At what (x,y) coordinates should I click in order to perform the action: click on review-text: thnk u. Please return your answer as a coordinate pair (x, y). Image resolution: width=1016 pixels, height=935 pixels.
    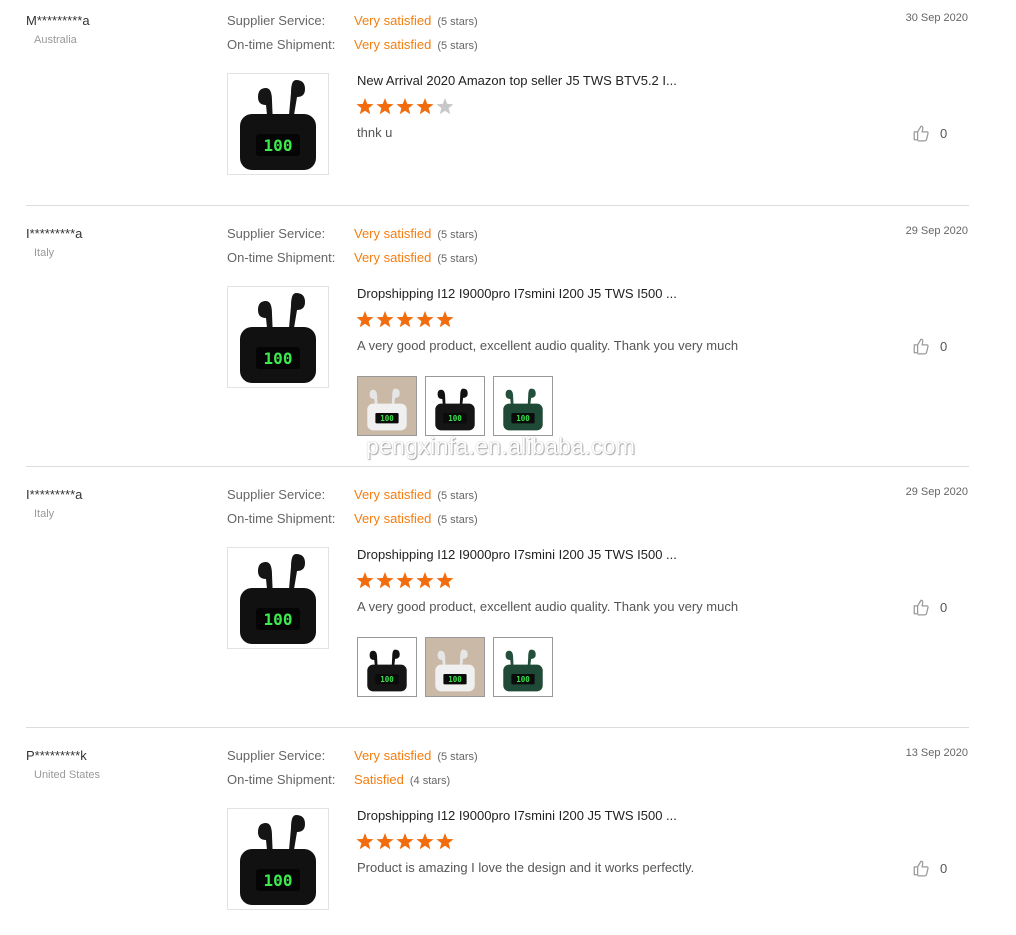
    Looking at the image, I should click on (375, 132).